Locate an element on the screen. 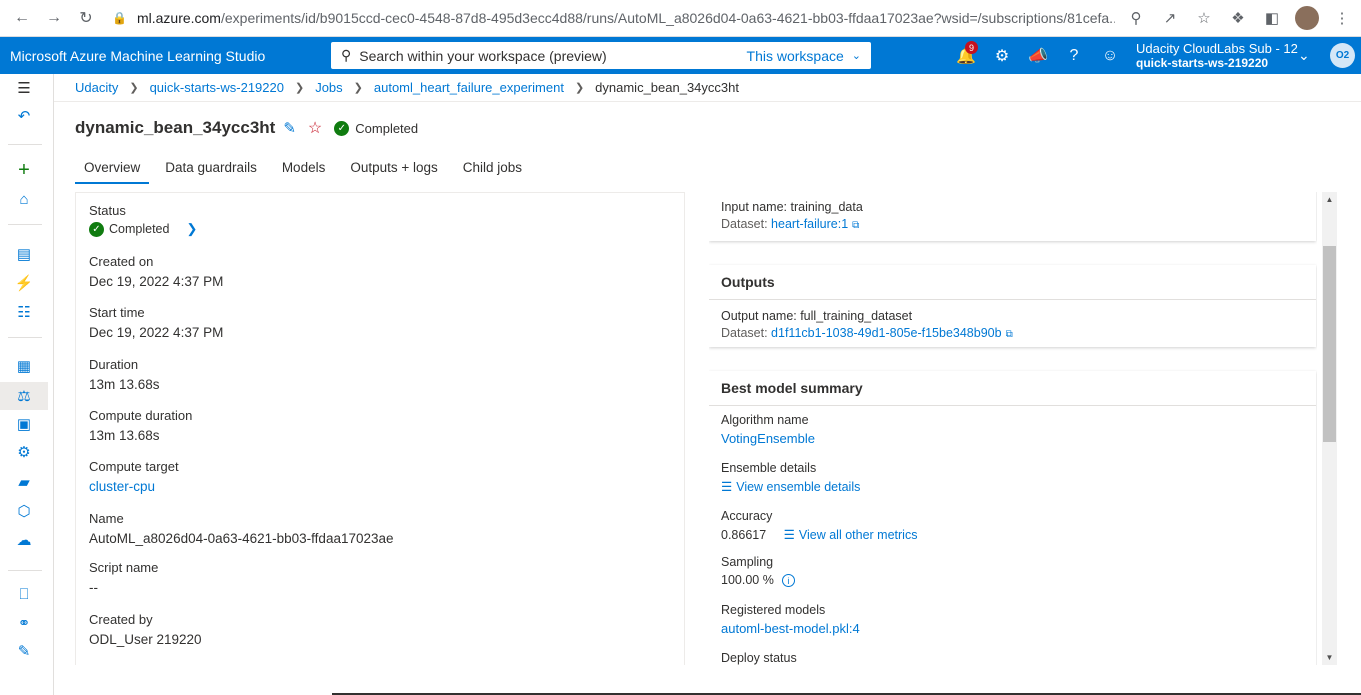  browser-menu-icon: ⋮ is located at coordinates (1342, 18).